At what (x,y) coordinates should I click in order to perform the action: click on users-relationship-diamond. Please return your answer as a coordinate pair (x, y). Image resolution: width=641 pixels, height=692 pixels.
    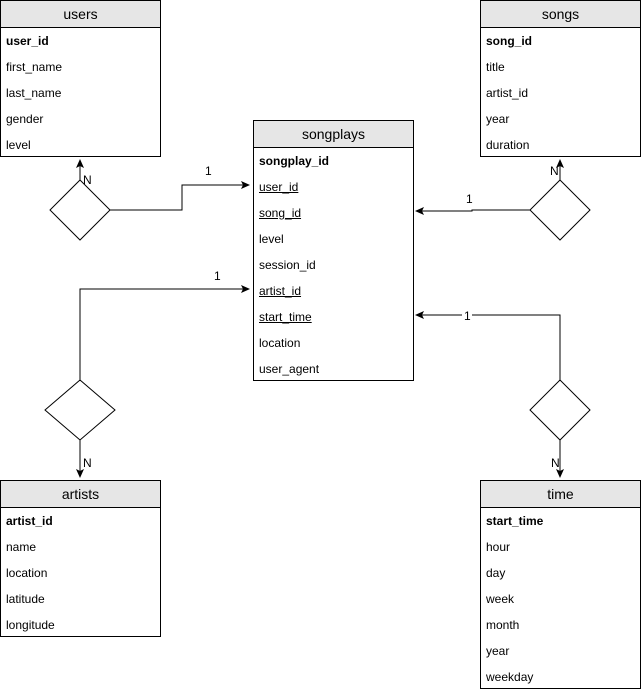
    Looking at the image, I should click on (80, 210).